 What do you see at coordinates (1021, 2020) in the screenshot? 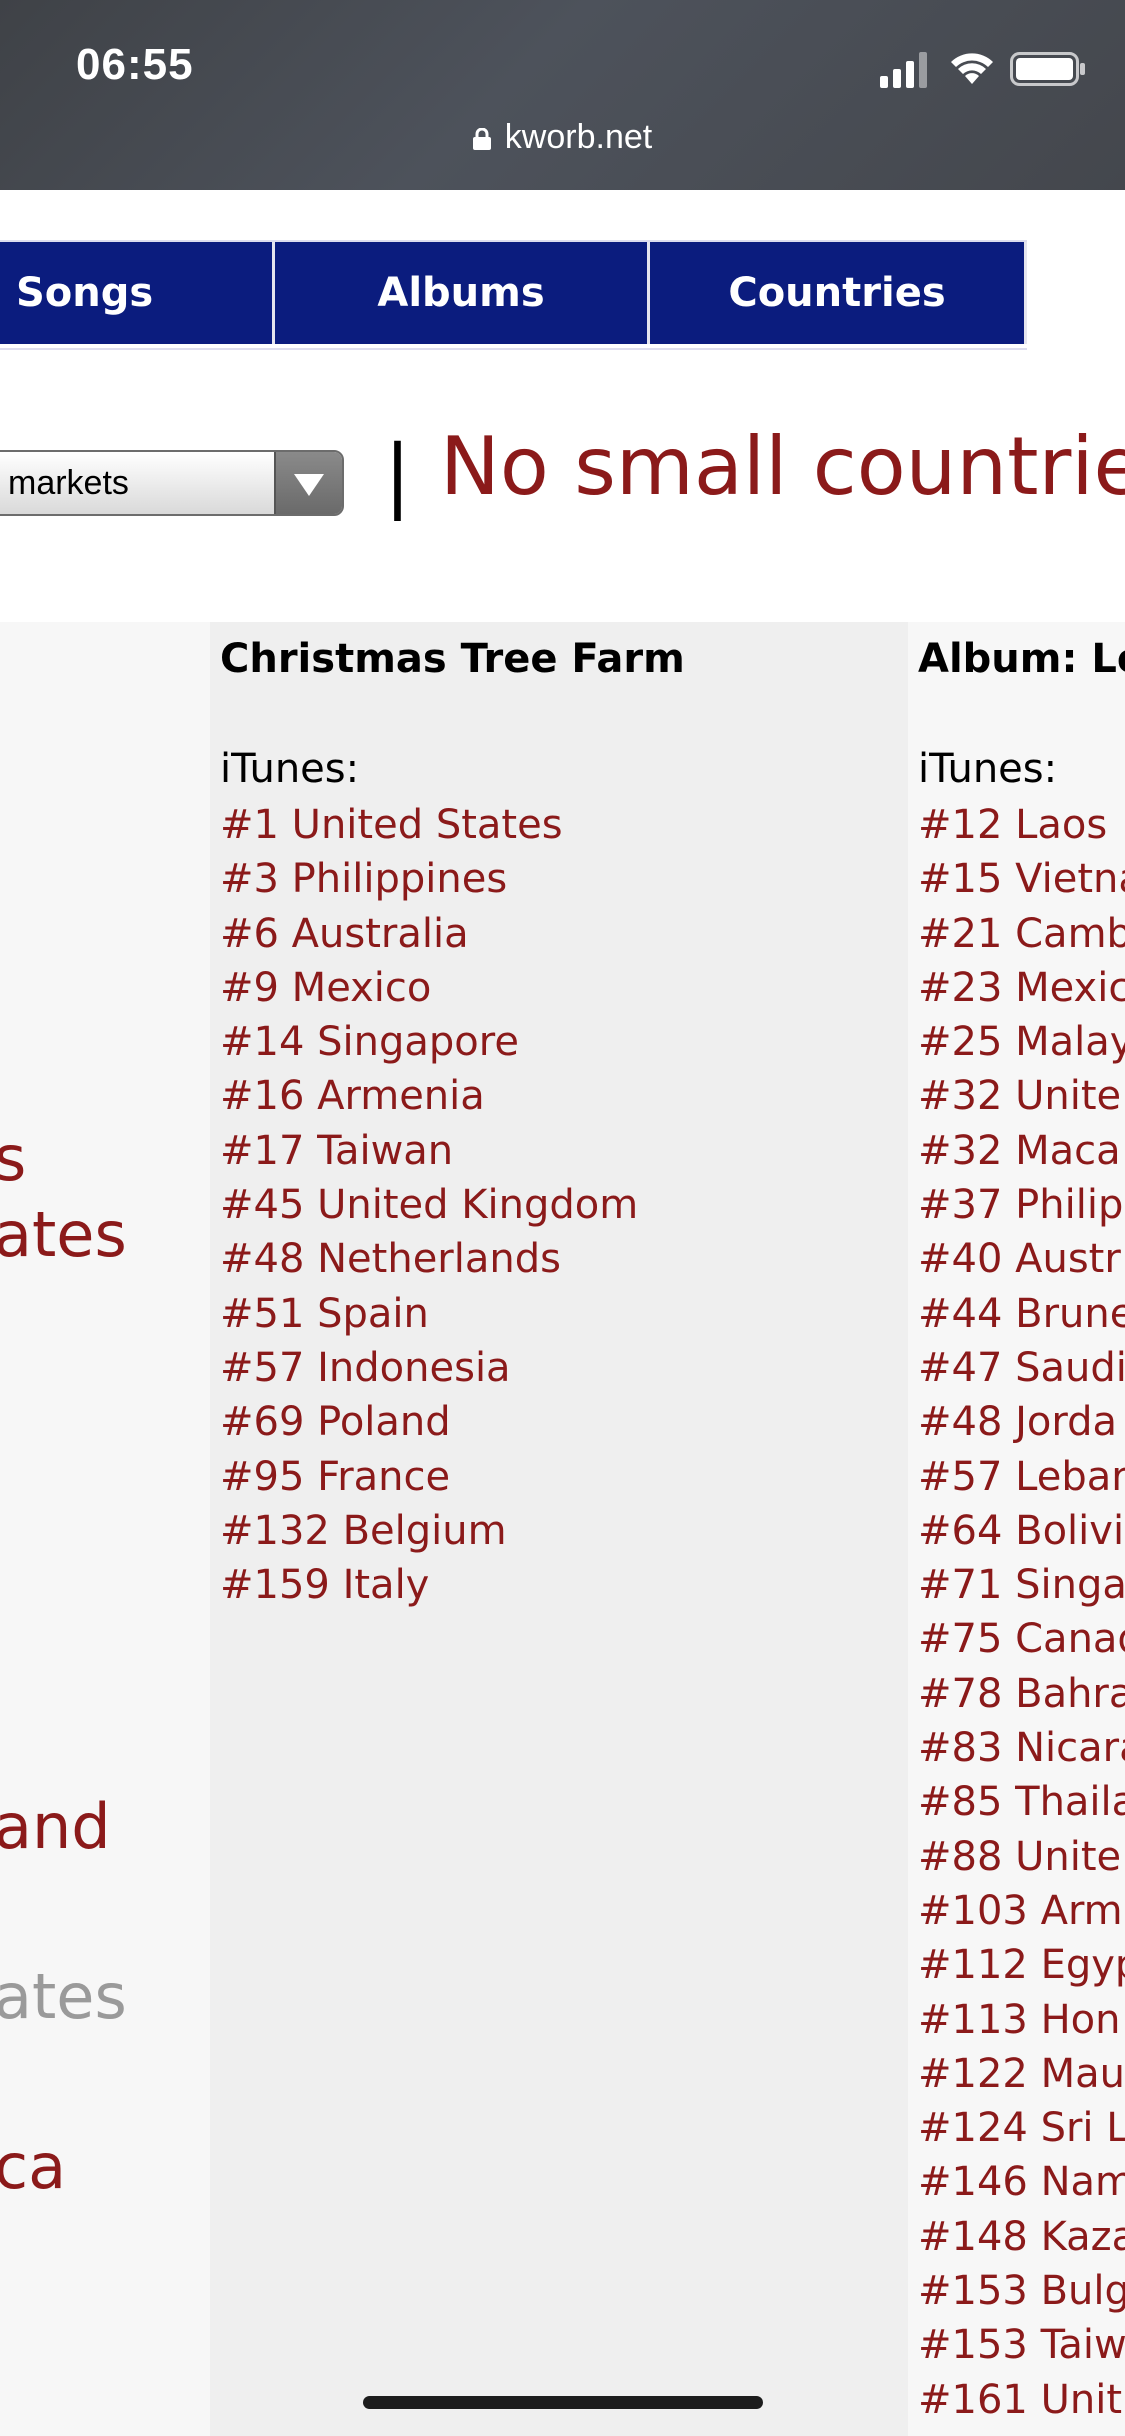
I see `chart-entry-link: #113 Hon` at bounding box center [1021, 2020].